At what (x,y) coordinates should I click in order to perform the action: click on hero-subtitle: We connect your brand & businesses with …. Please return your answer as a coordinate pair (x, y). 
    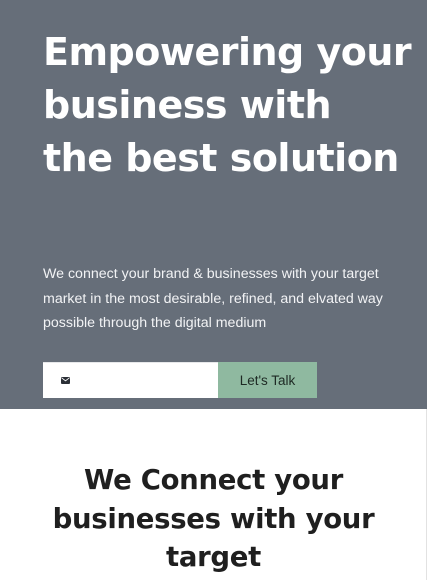
    Looking at the image, I should click on (213, 298).